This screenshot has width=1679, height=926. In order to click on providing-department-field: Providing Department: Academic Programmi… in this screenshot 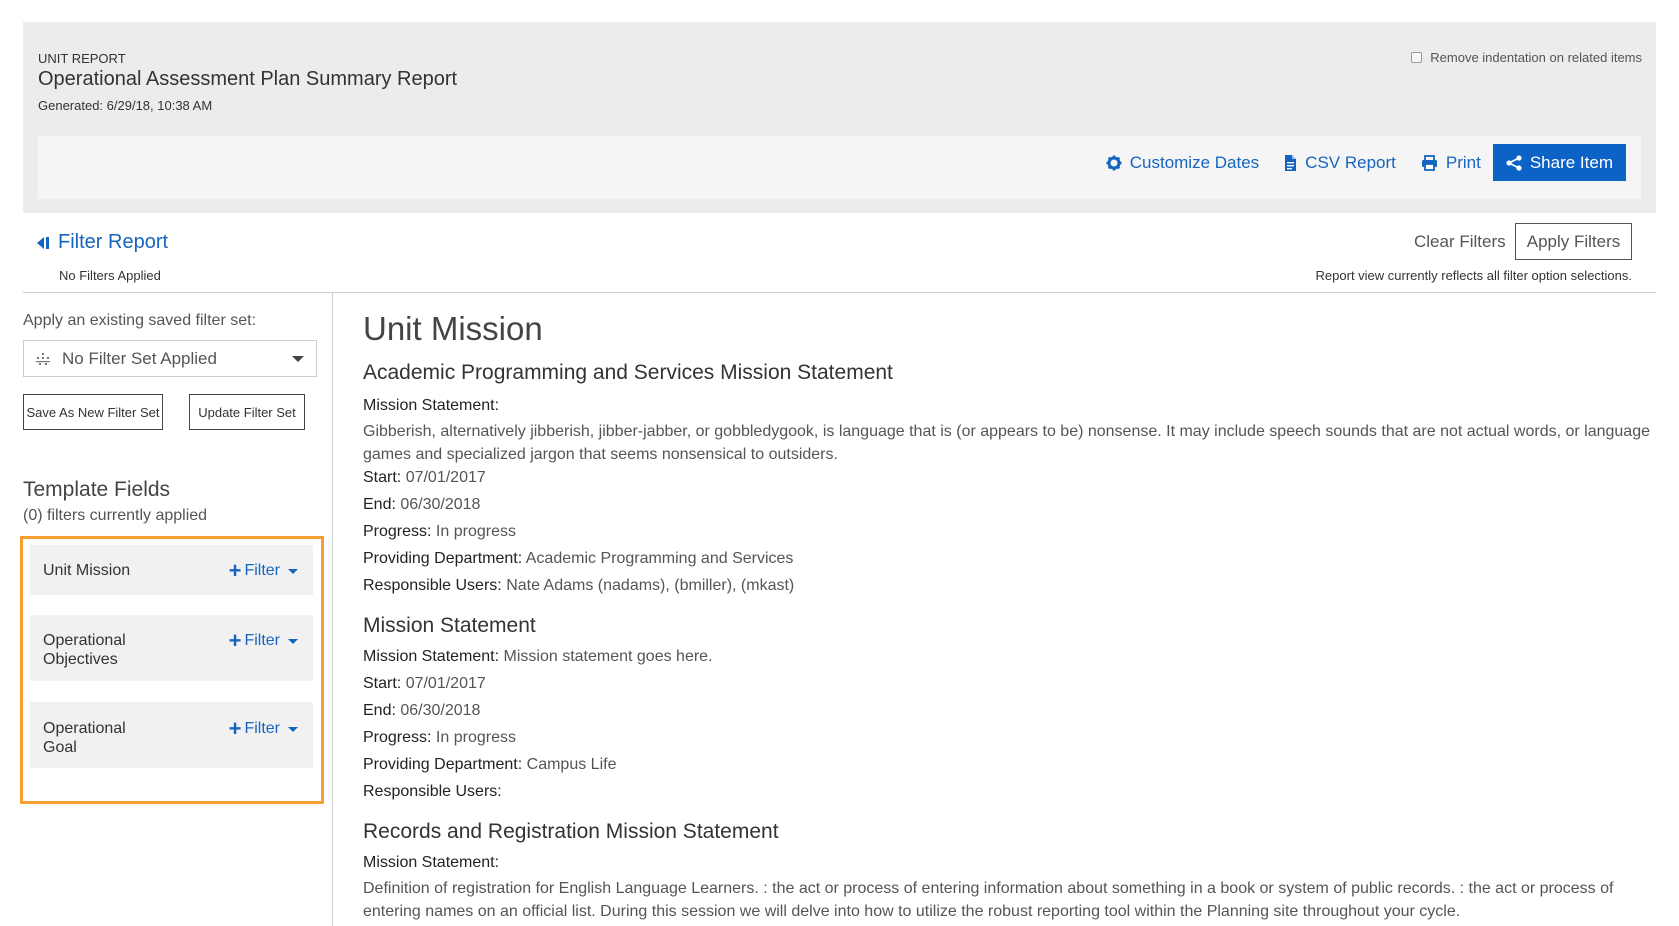, I will do `click(1008, 558)`.